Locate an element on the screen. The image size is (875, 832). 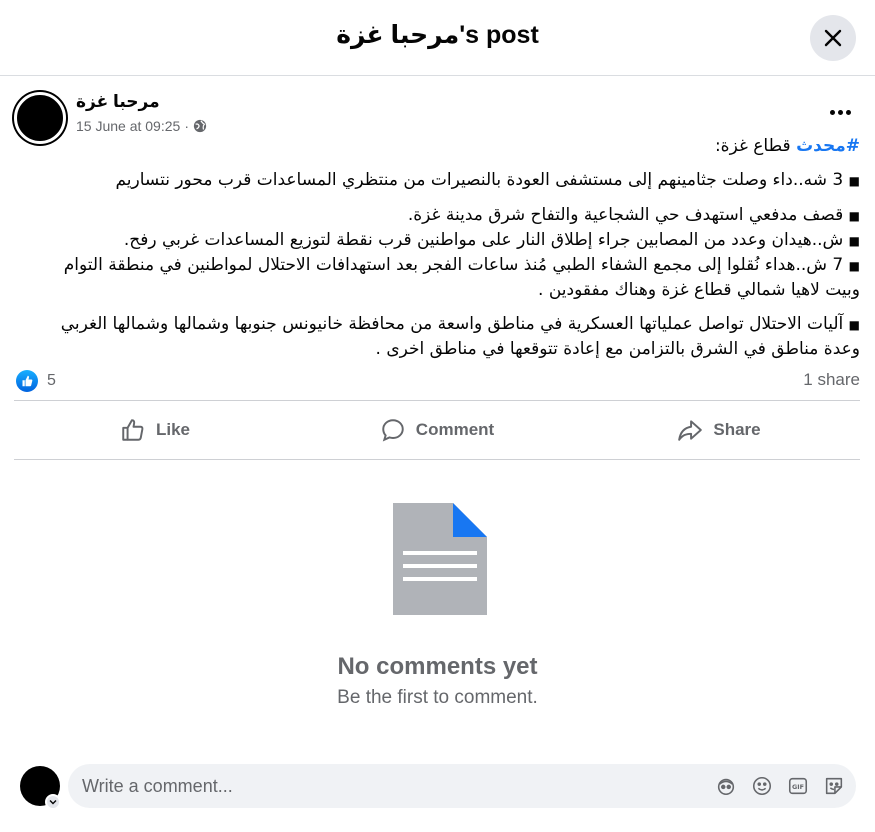
emoji-icon is located at coordinates (762, 786).